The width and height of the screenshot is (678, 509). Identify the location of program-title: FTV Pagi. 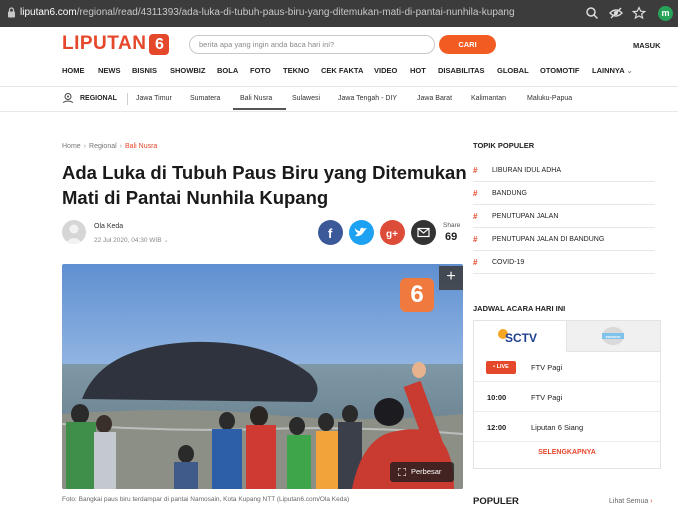
(547, 367).